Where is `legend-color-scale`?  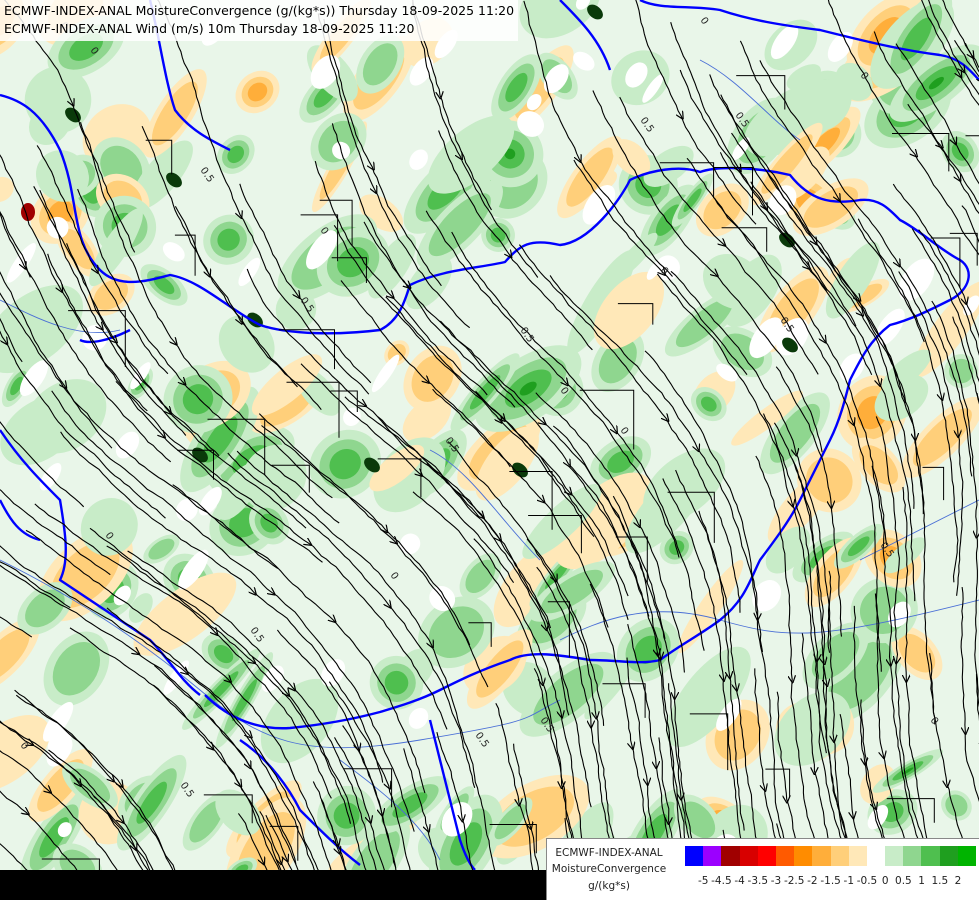 legend-color-scale is located at coordinates (830, 856).